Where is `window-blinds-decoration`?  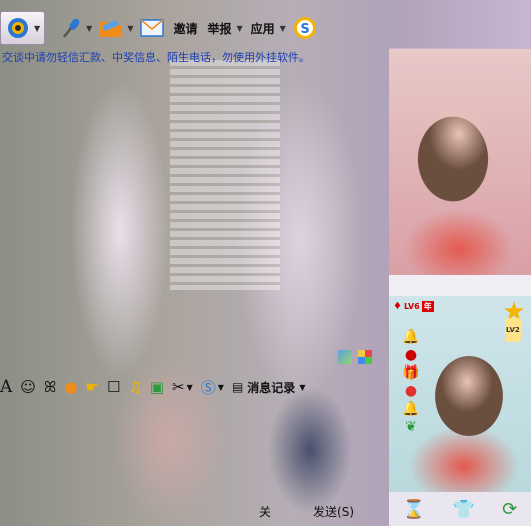 window-blinds-decoration is located at coordinates (225, 175).